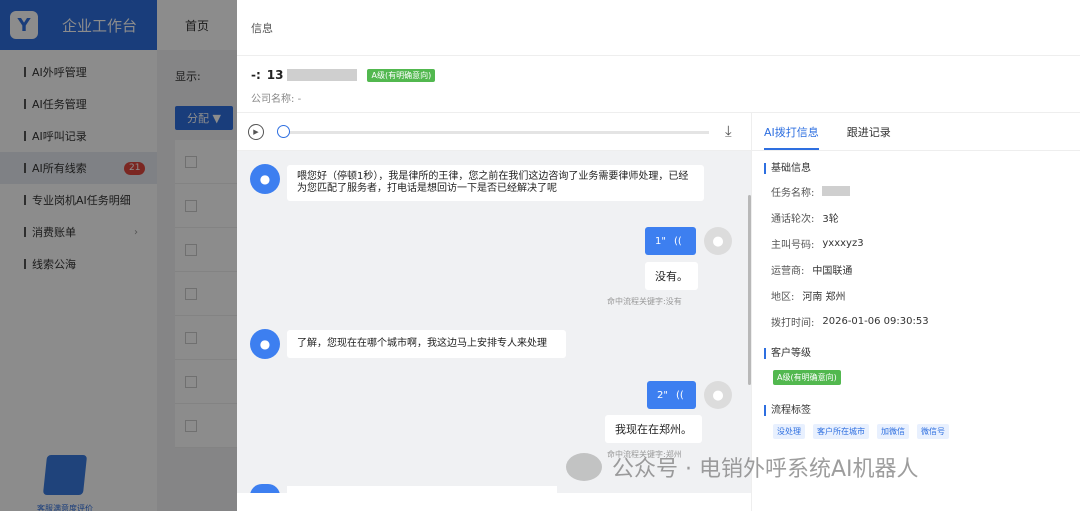 The height and width of the screenshot is (511, 1080). Describe the element at coordinates (658, 28) in the screenshot. I see `drawer-title: 信息` at that location.